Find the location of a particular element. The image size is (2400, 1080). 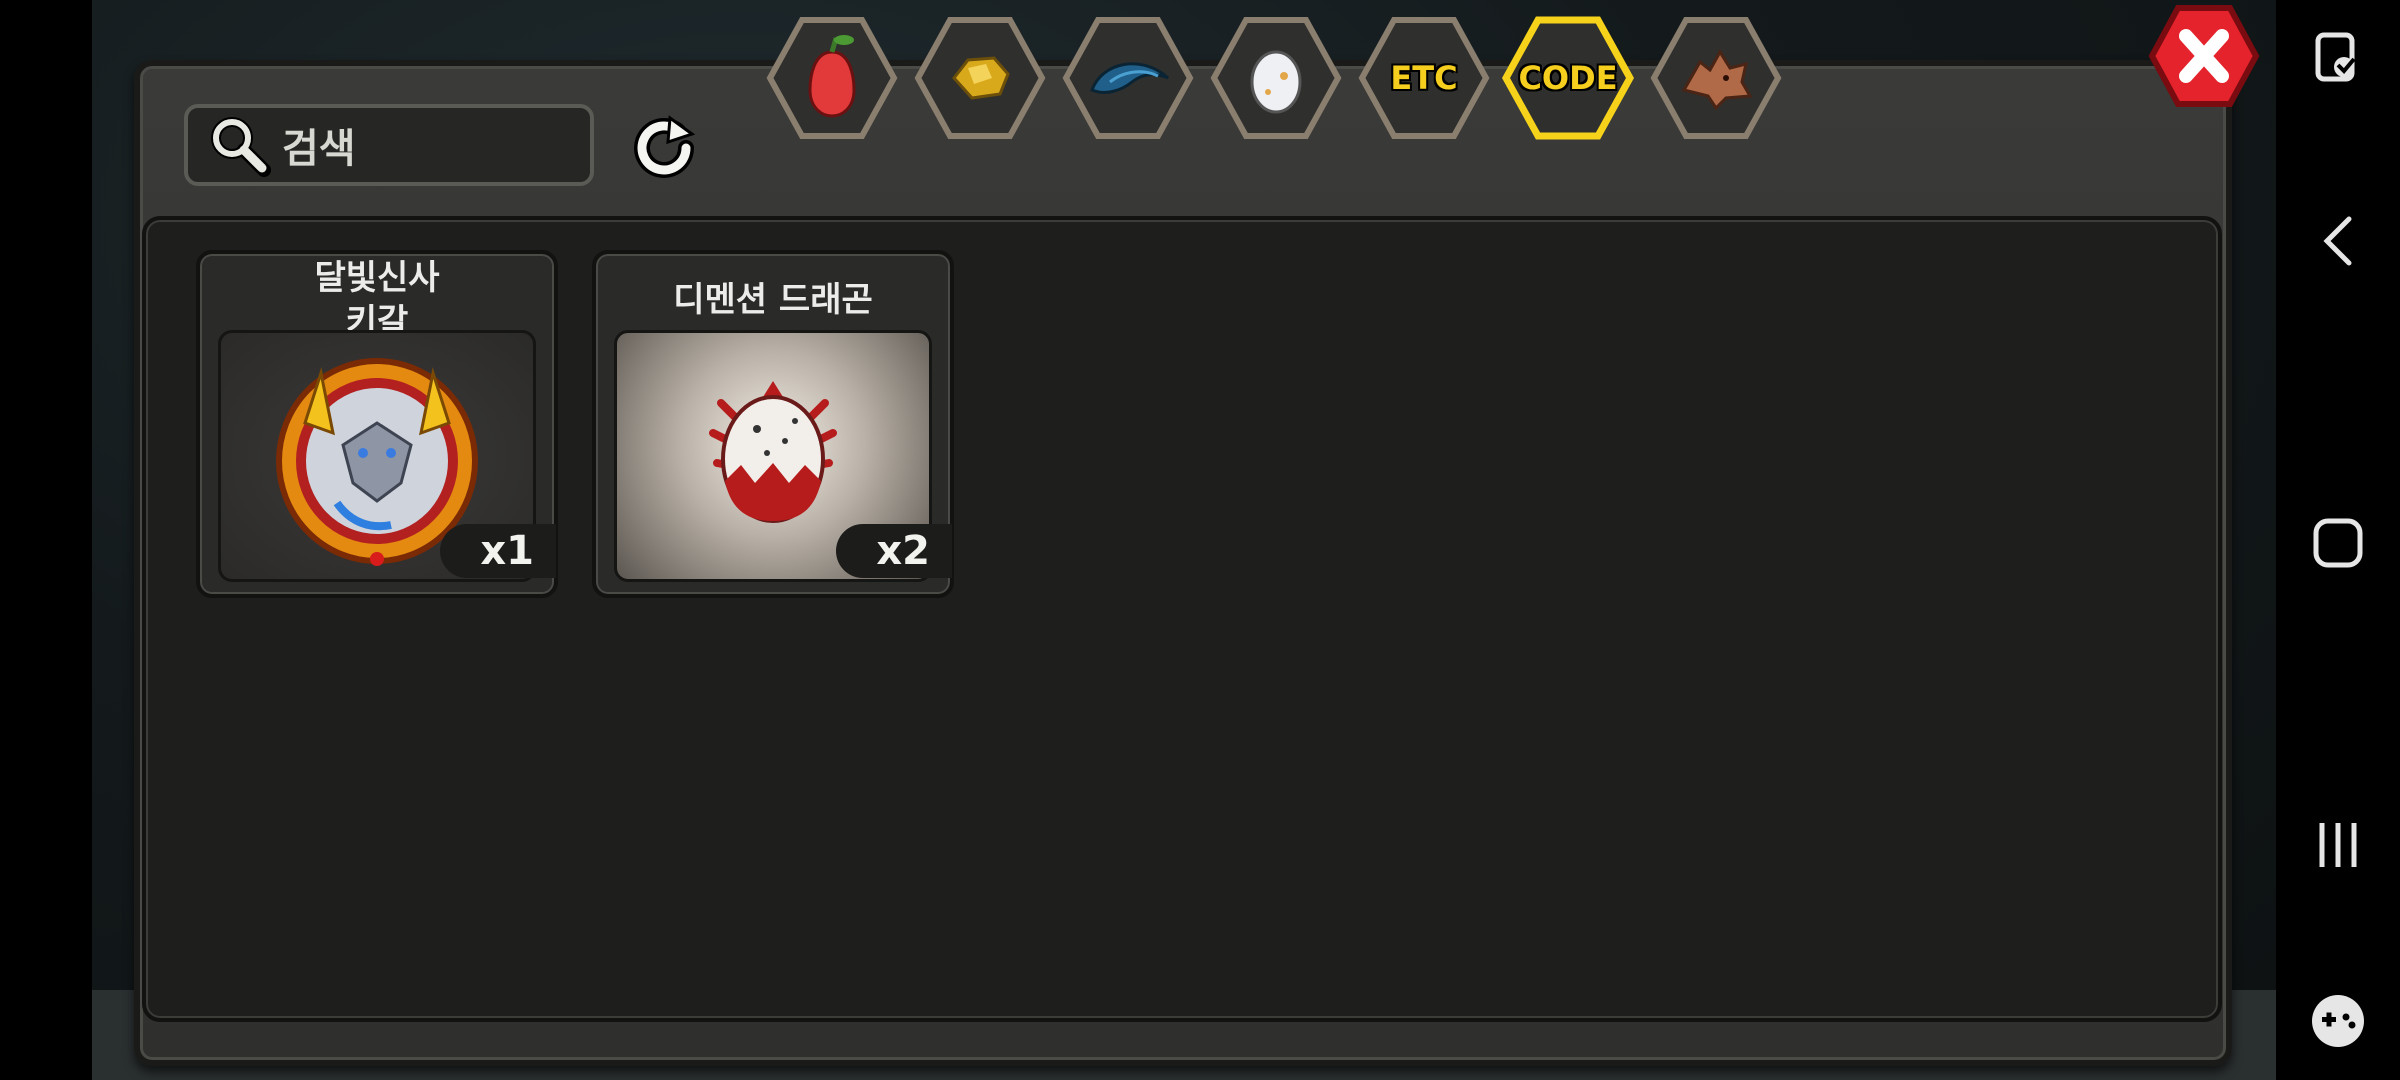

dragon-head-icon is located at coordinates (1717, 80).